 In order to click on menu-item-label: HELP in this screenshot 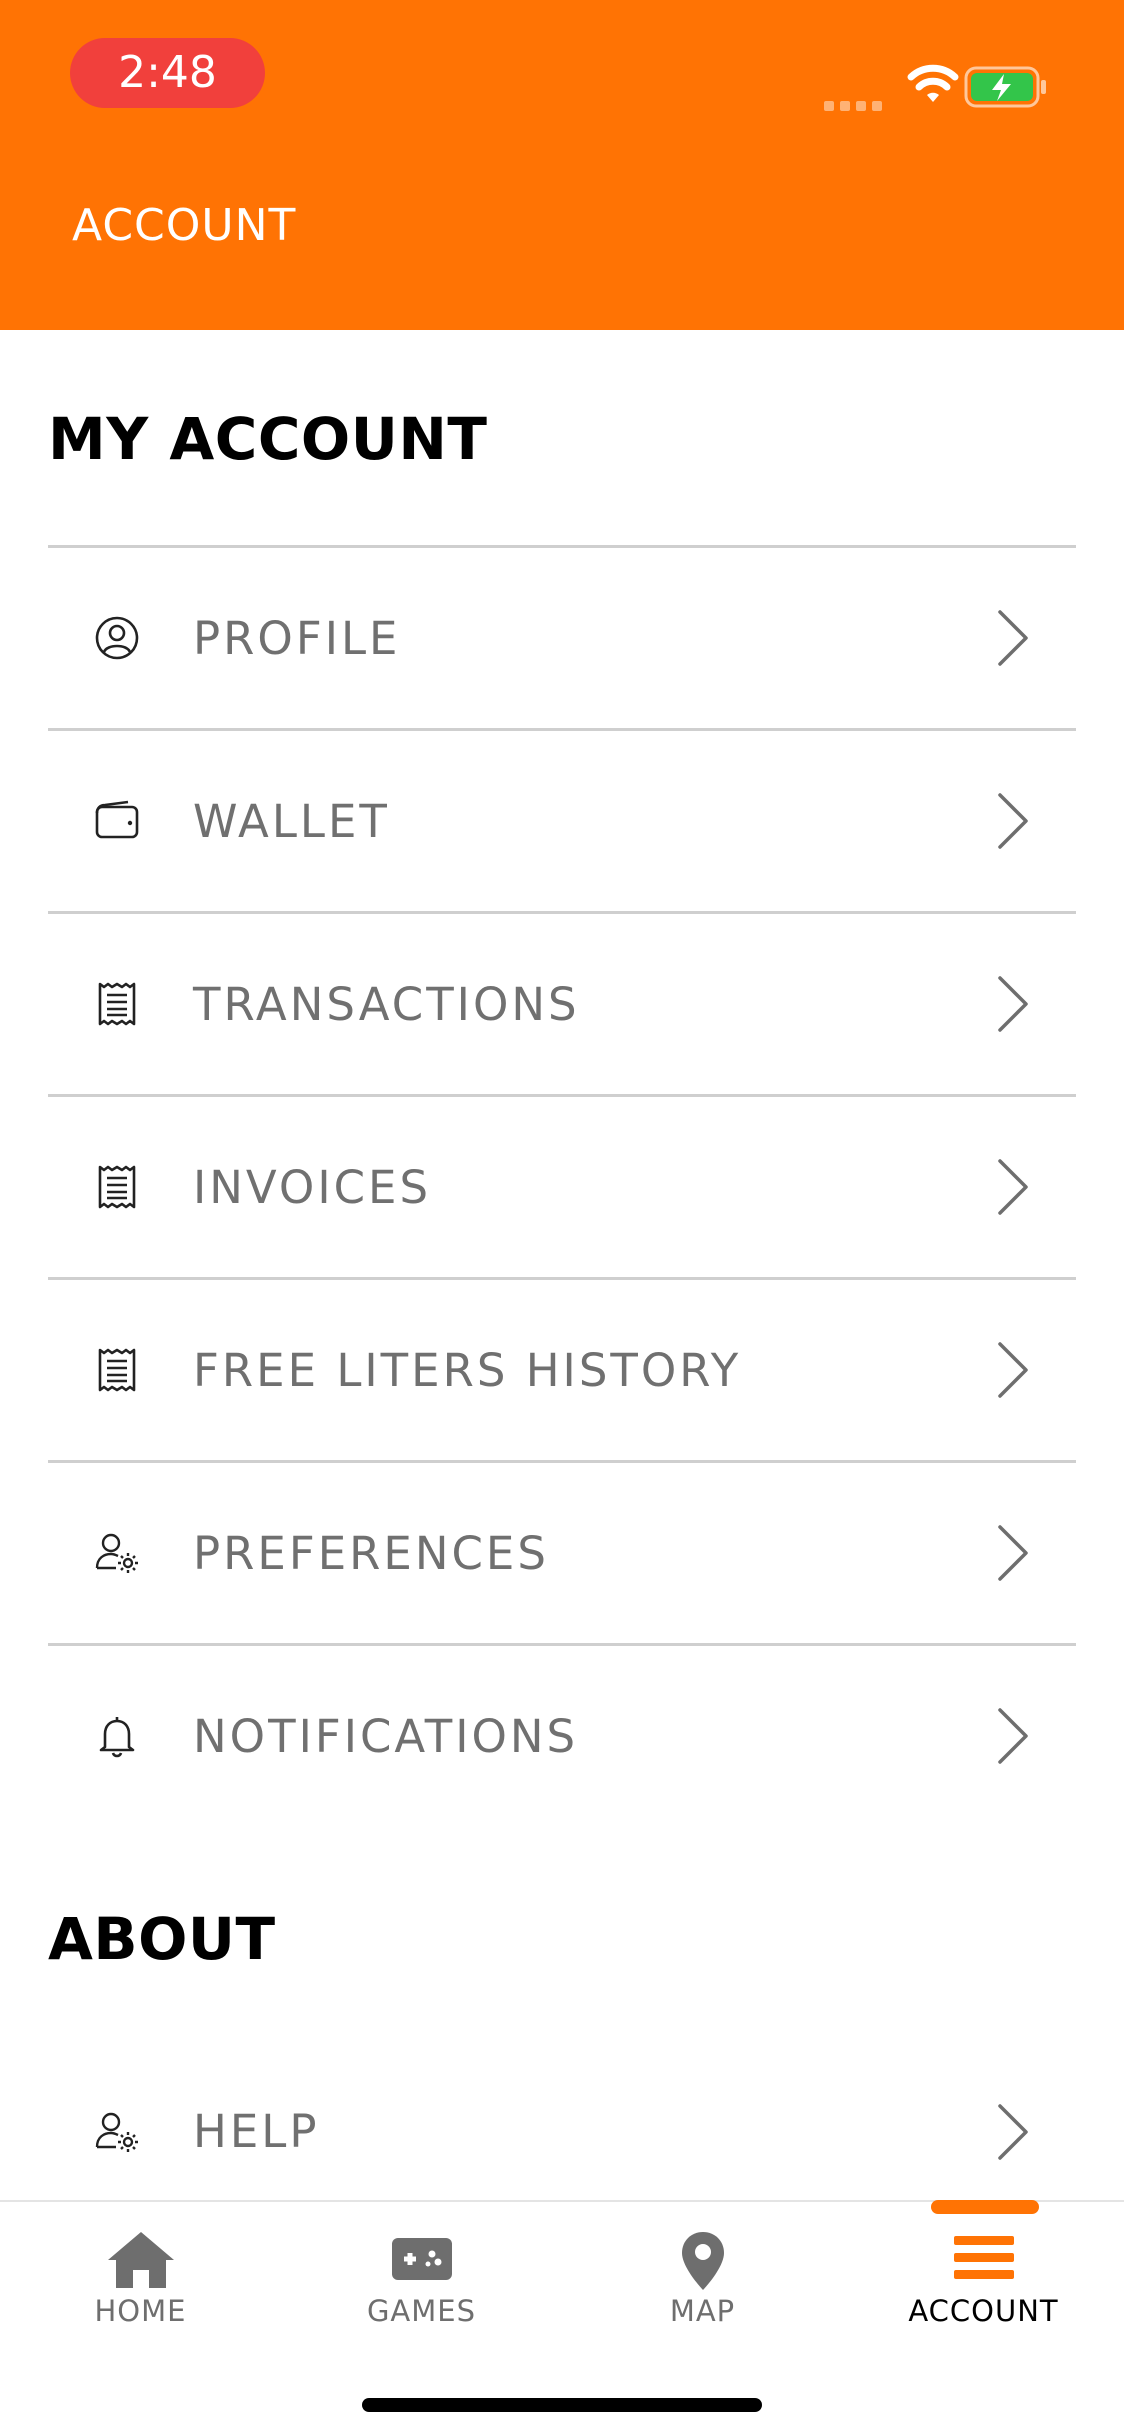, I will do `click(256, 2131)`.